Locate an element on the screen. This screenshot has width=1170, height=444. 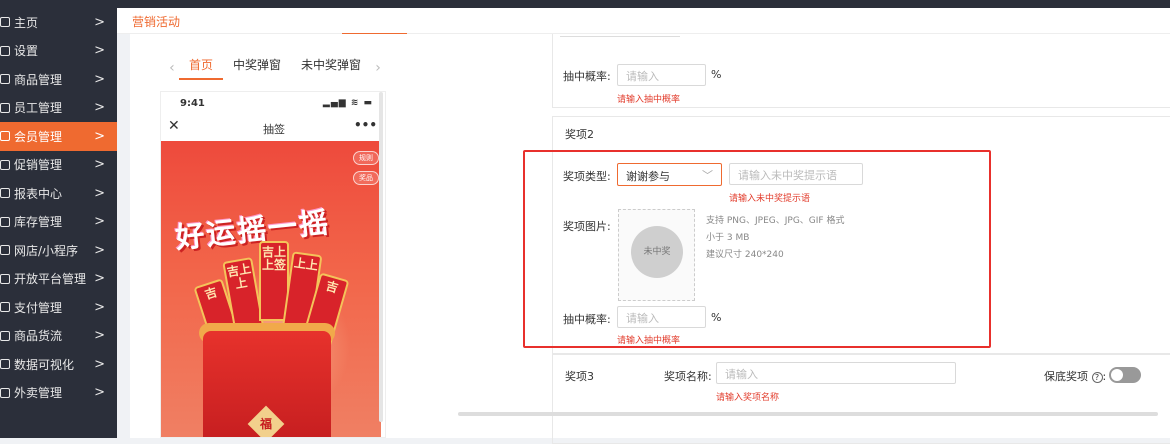
sidebar-item: 主页 > is located at coordinates (58, 22).